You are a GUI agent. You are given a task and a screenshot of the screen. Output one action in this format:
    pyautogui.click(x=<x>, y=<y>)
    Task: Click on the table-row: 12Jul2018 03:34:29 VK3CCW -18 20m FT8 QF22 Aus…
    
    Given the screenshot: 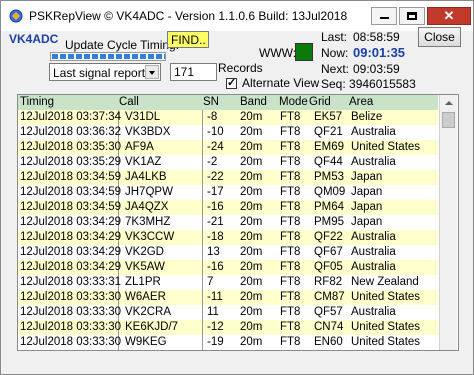 What is the action you would take?
    pyautogui.click(x=228, y=237)
    